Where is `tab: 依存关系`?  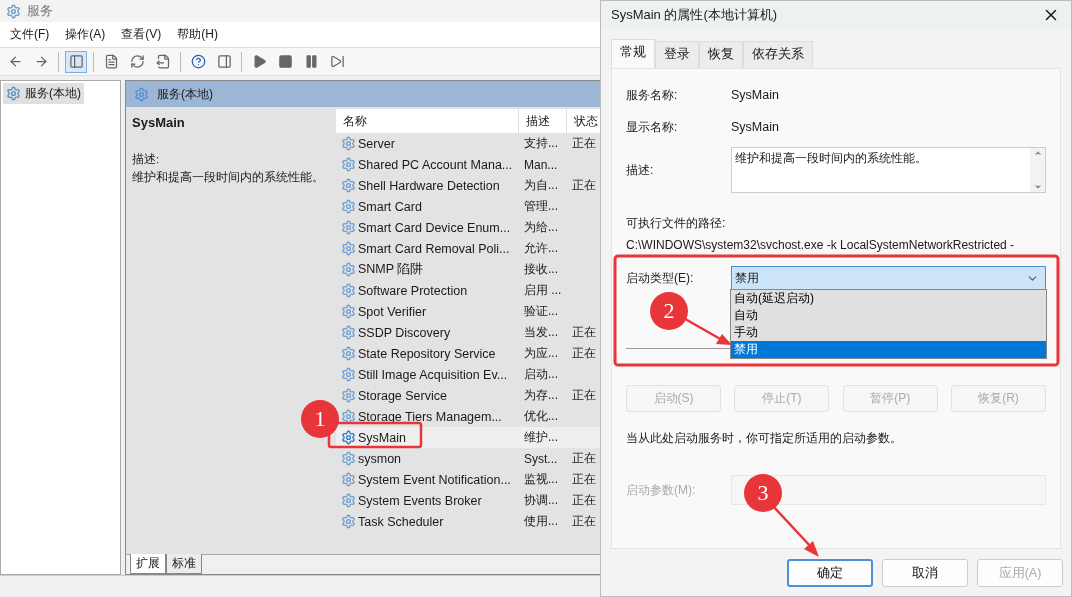 tab: 依存关系 is located at coordinates (778, 54).